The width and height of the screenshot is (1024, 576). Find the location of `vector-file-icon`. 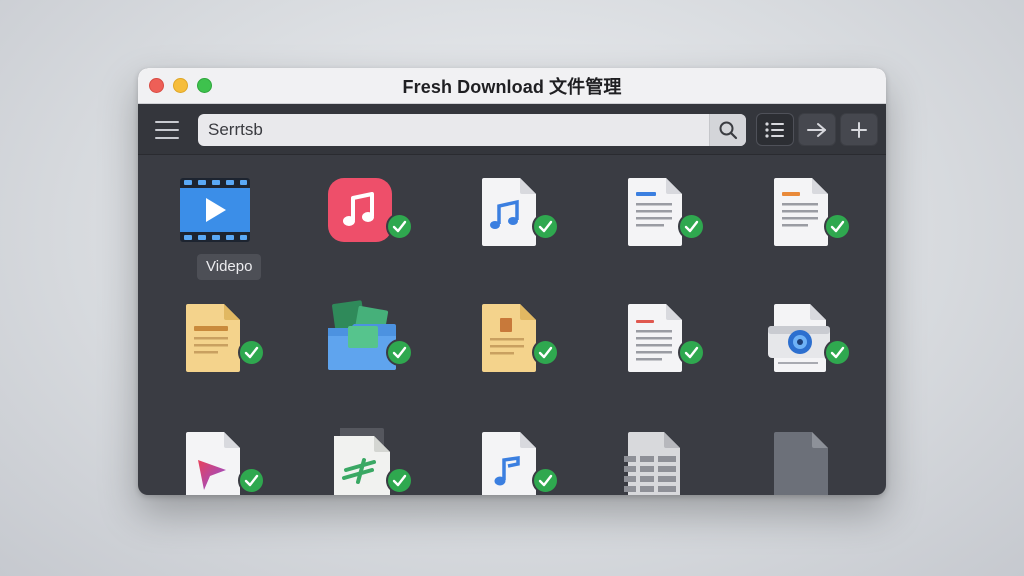

vector-file-icon is located at coordinates (213, 463).